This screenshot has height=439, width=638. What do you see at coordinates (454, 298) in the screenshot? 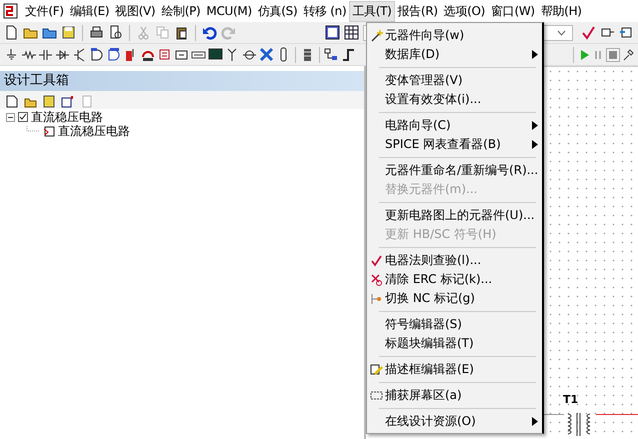
I see `menu-item: 切换 NC 标记(g)` at bounding box center [454, 298].